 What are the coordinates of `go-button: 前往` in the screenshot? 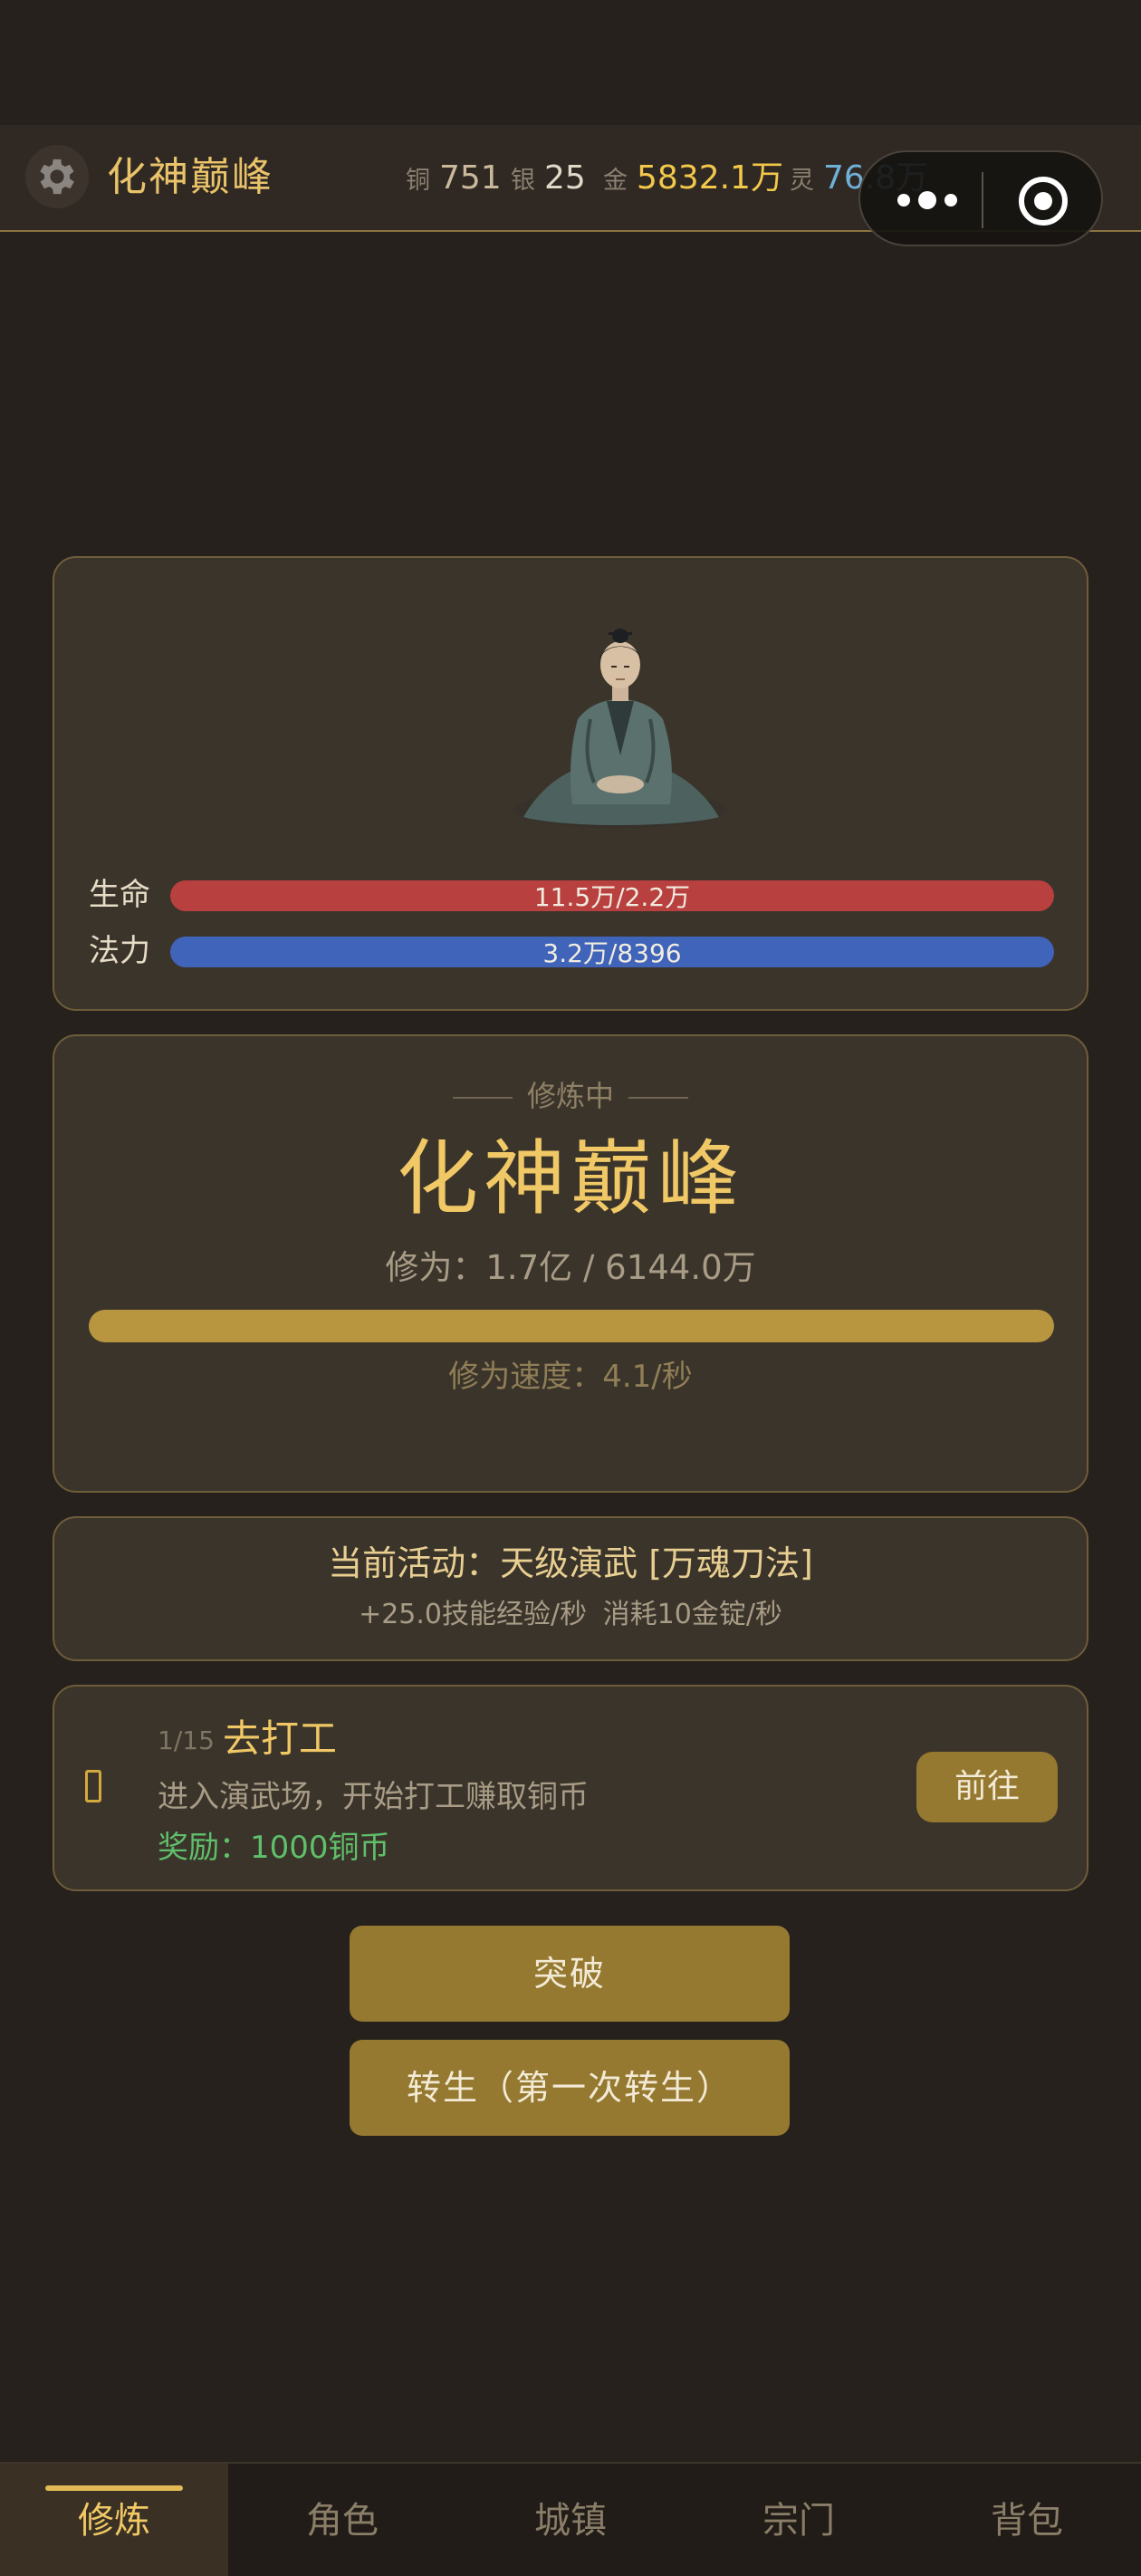 It's located at (987, 1787).